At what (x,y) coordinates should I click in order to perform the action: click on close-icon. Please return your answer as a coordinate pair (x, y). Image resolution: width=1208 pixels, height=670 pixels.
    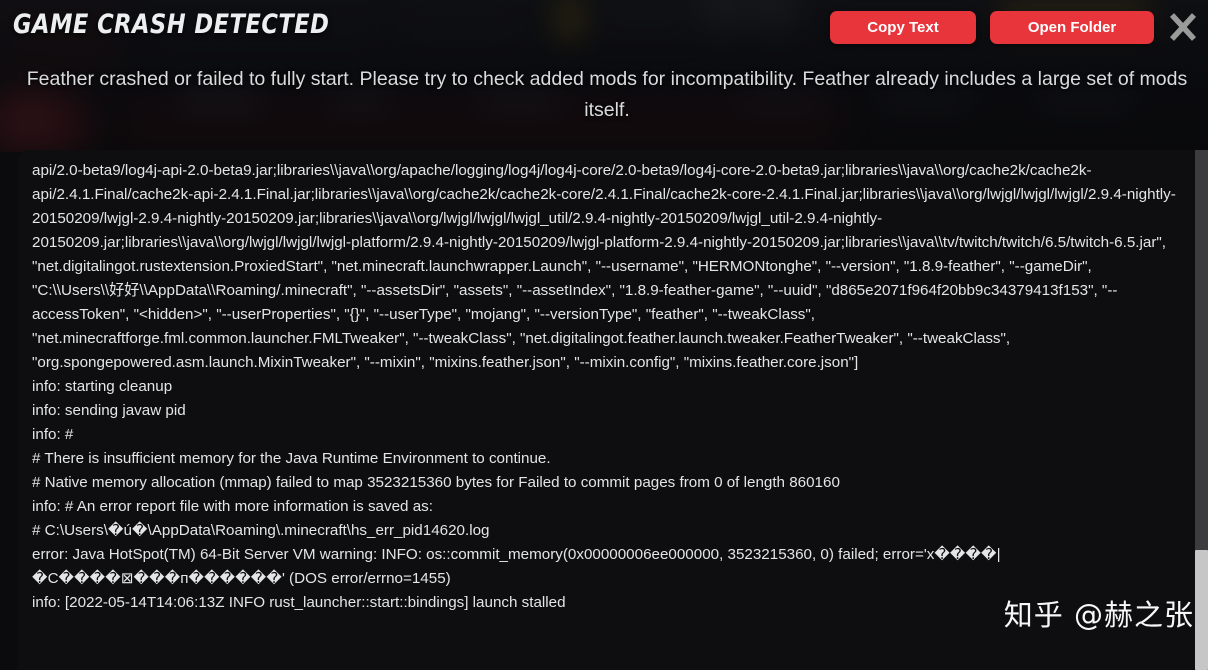
    Looking at the image, I should click on (1183, 27).